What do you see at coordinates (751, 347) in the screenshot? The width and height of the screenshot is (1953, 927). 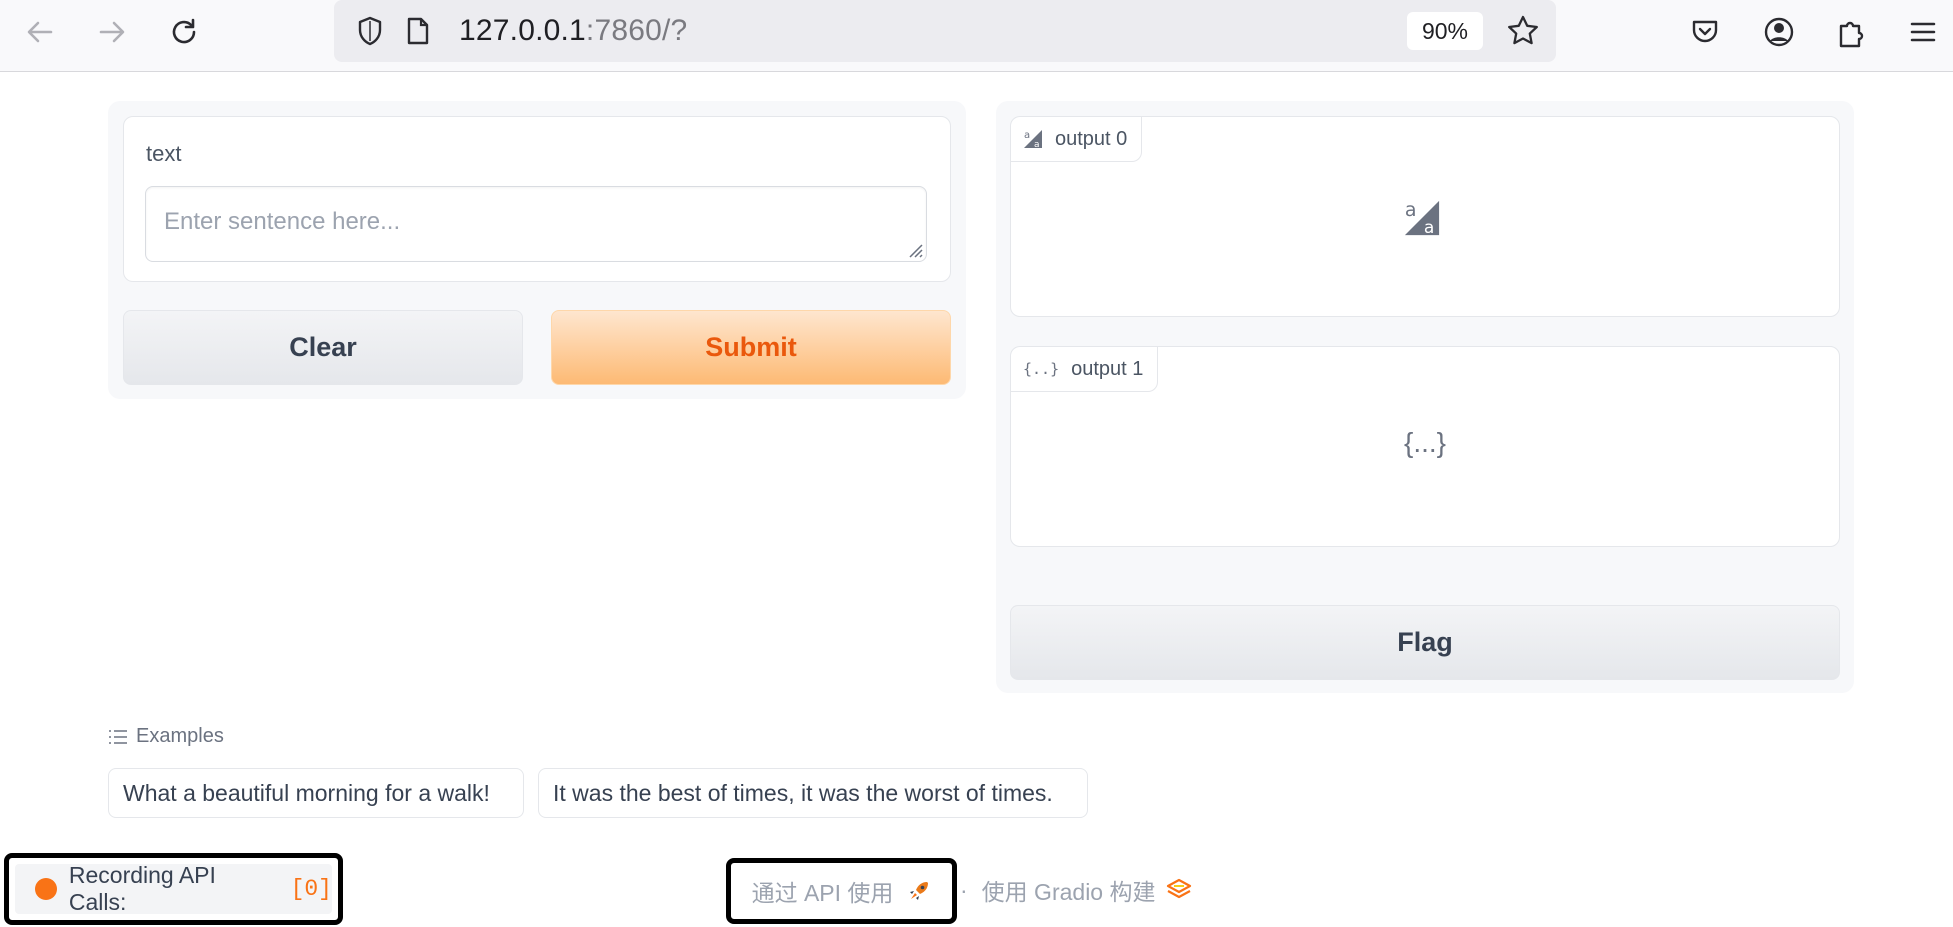 I see `submit-button: Submit` at bounding box center [751, 347].